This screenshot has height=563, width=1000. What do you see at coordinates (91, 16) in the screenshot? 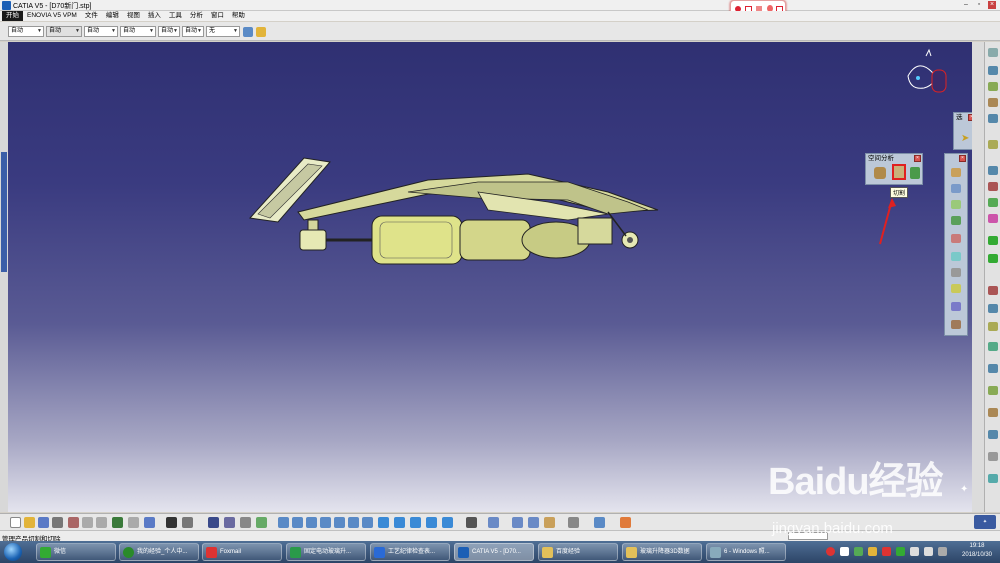
I see `menu-file: 文件` at bounding box center [91, 16].